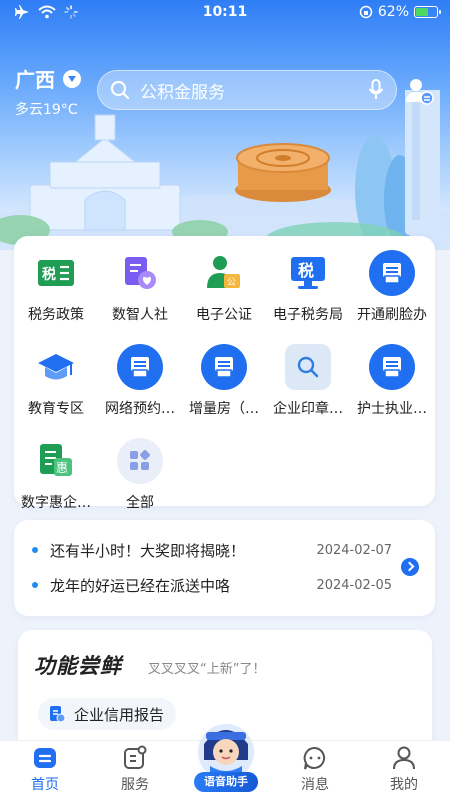  Describe the element at coordinates (283, 172) in the screenshot. I see `bronze-drum-icon` at that location.